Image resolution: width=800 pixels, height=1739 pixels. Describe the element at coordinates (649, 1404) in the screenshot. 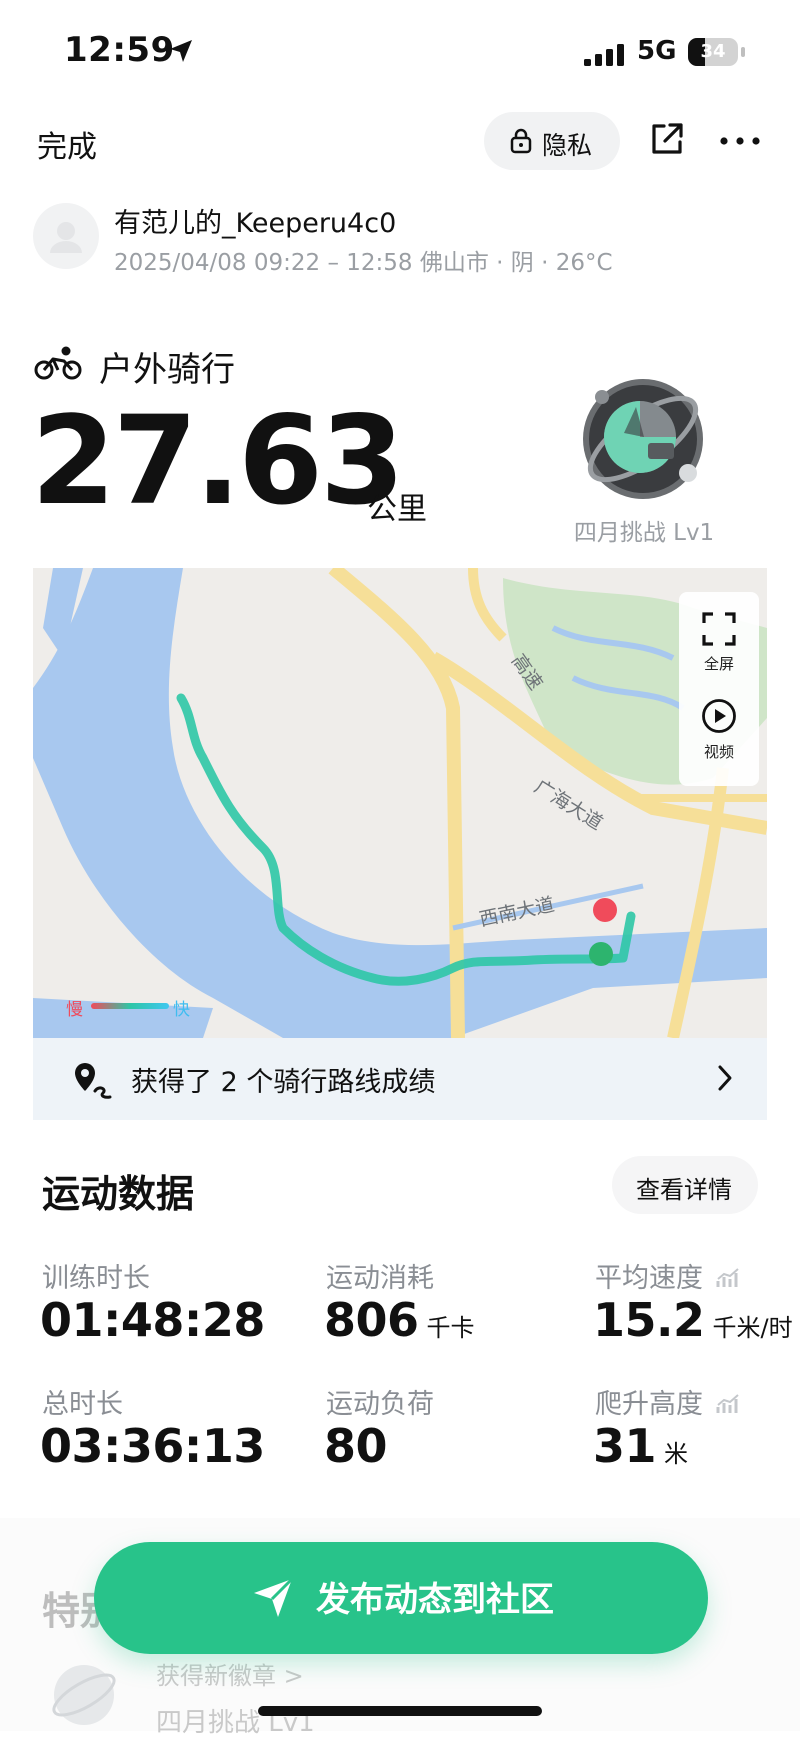

I see `stat-label-text: 爬升高度` at that location.